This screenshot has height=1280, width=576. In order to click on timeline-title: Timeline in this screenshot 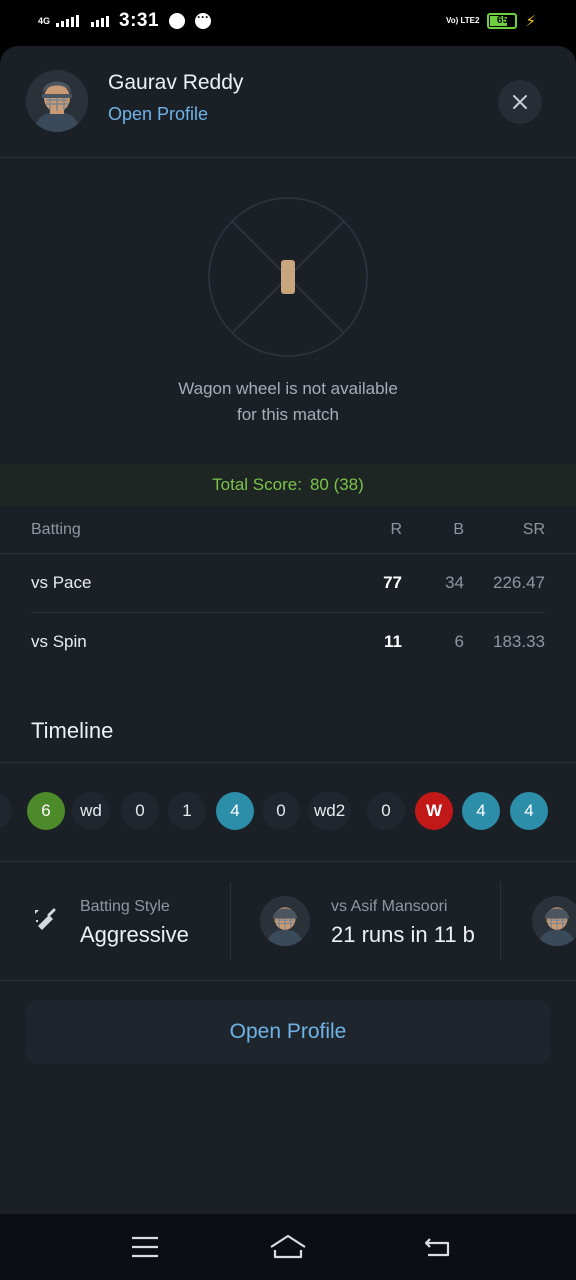, I will do `click(72, 730)`.